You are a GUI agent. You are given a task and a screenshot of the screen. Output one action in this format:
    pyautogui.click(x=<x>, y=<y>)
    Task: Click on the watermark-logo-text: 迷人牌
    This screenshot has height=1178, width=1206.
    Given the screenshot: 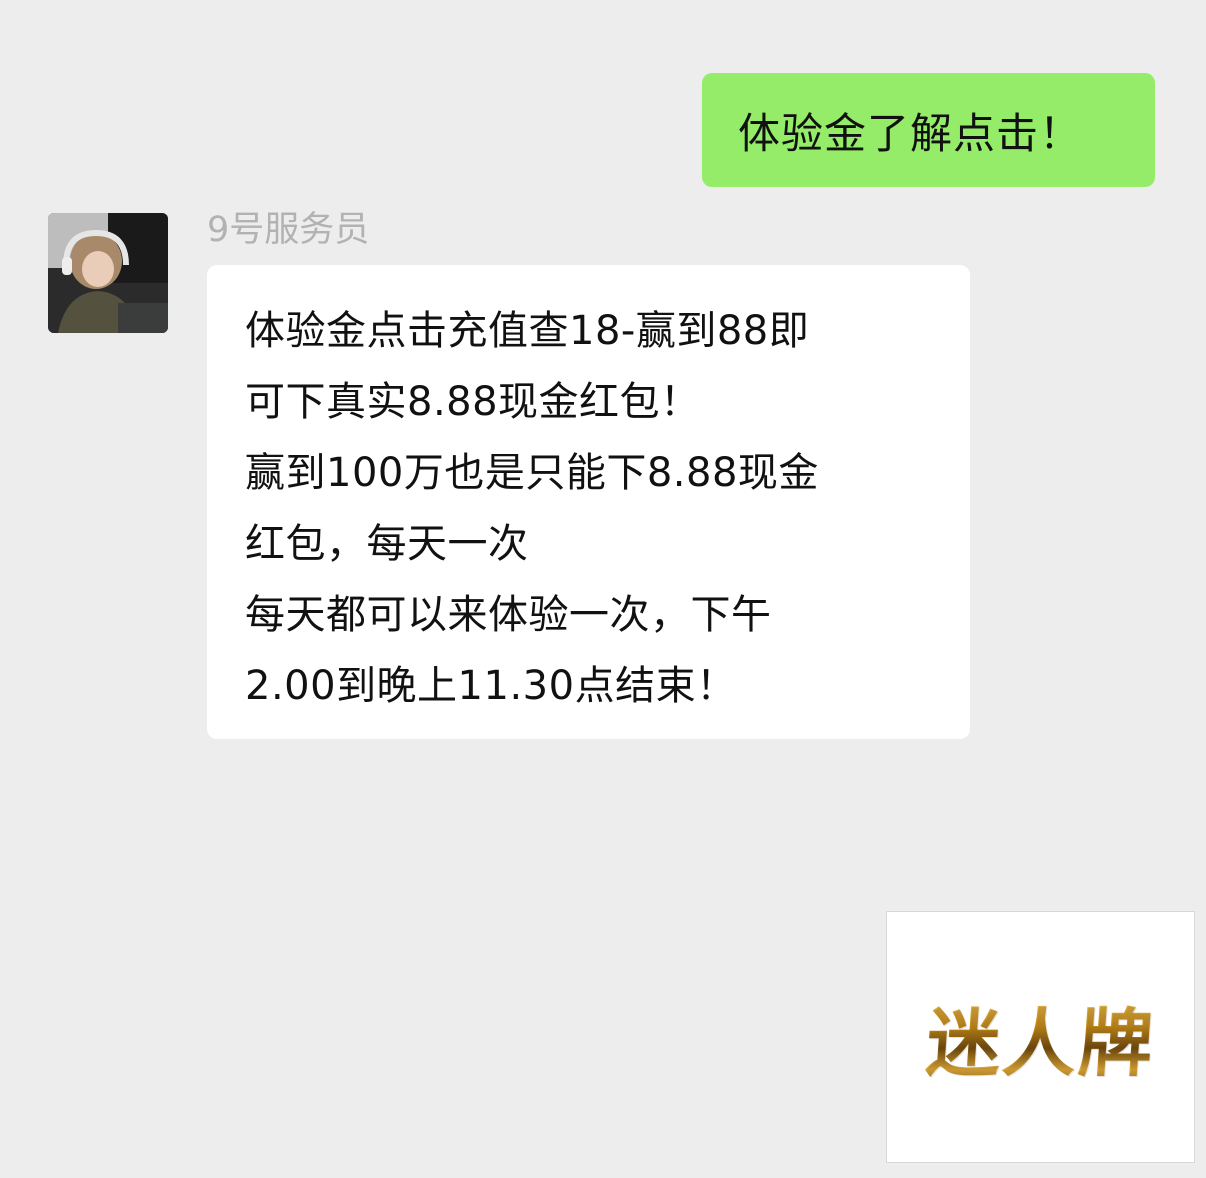 What is the action you would take?
    pyautogui.click(x=1040, y=1037)
    